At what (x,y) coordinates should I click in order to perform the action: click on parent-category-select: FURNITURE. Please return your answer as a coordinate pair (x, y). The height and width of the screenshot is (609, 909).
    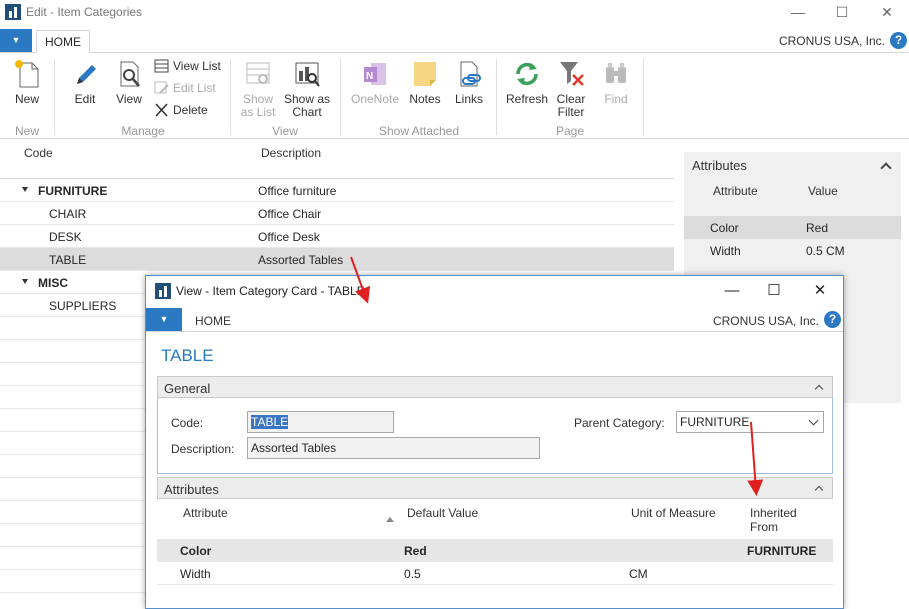
    Looking at the image, I should click on (750, 422).